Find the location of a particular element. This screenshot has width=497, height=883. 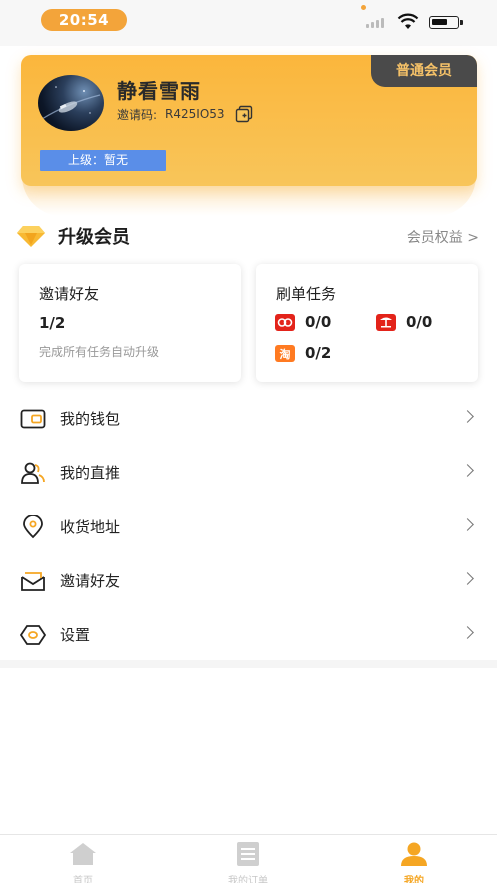

svg-text: 淘 is located at coordinates (285, 354).